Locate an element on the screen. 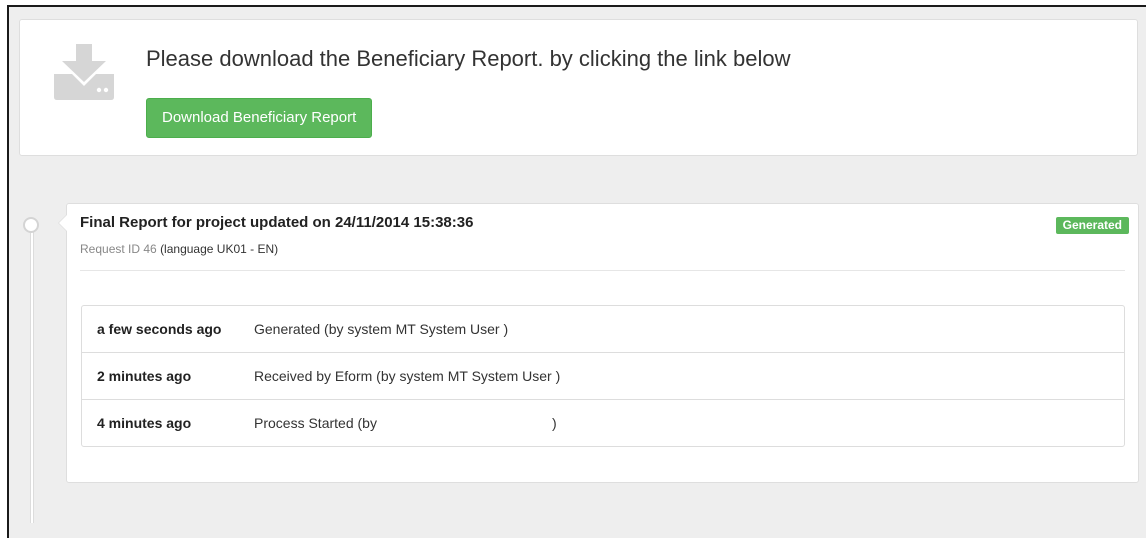  history-description: Generated (by system MT System User ) is located at coordinates (381, 329).